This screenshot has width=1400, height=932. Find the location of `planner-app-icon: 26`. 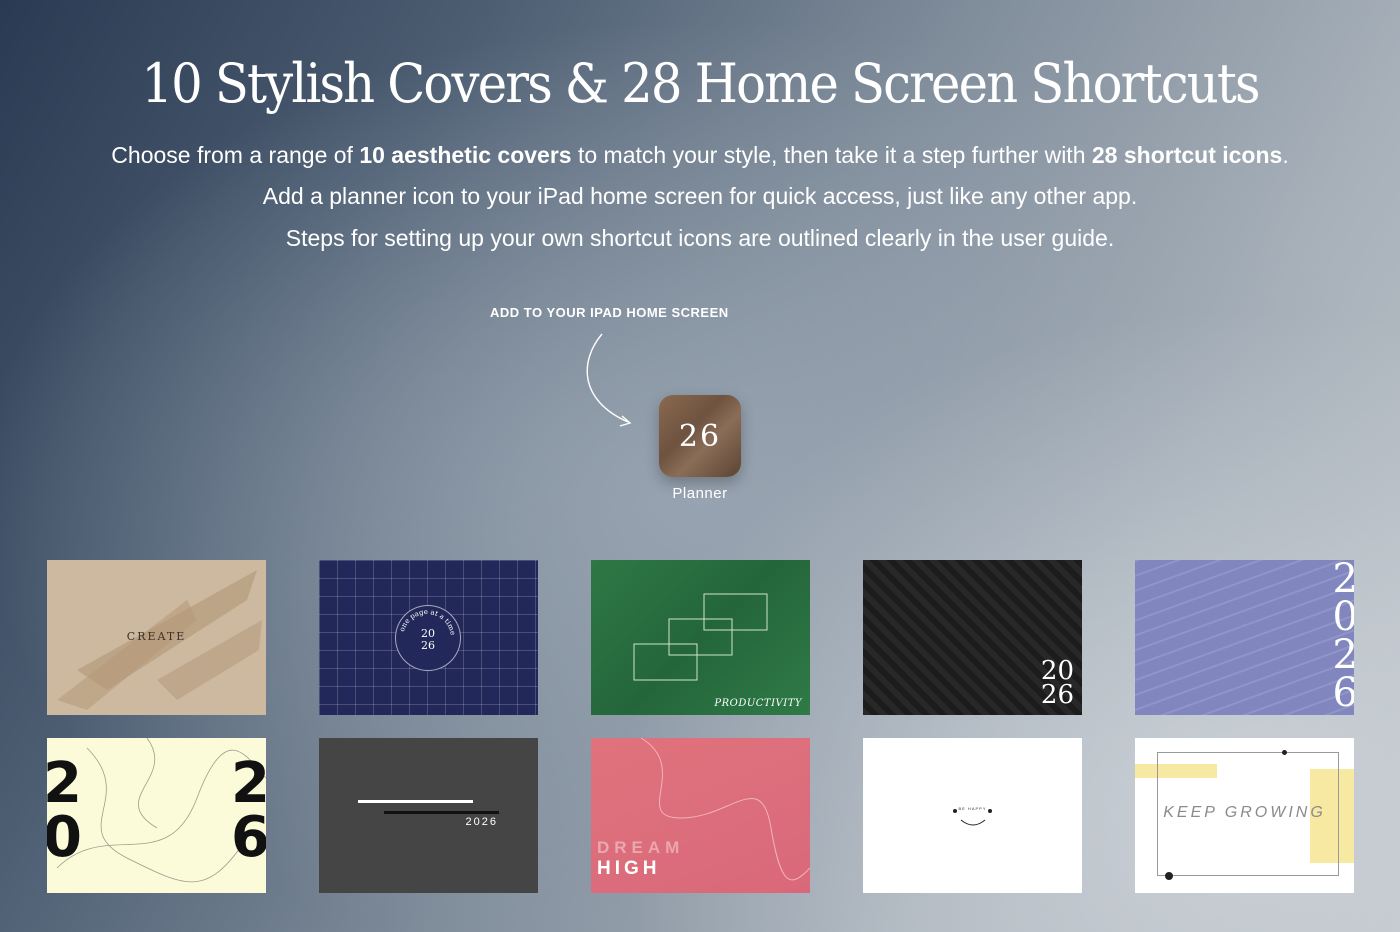

planner-app-icon: 26 is located at coordinates (700, 436).